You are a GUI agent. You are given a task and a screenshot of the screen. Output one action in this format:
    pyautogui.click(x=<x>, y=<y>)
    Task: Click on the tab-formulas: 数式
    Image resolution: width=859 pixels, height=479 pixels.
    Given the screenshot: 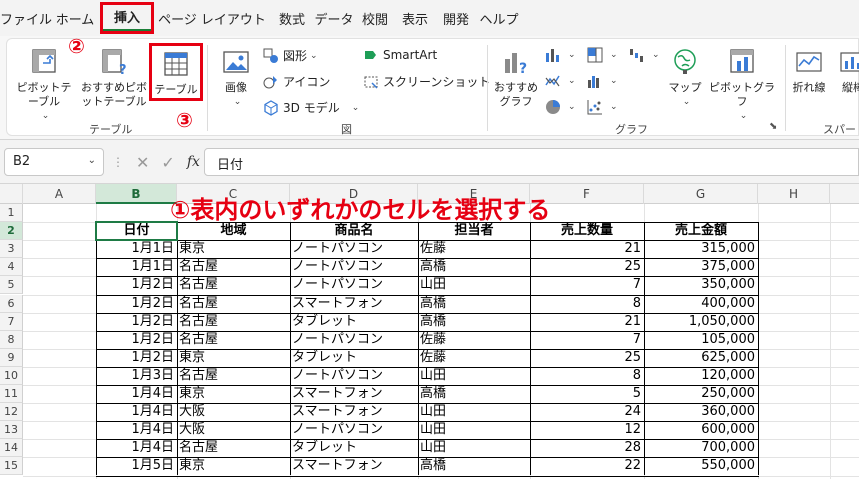 What is the action you would take?
    pyautogui.click(x=292, y=18)
    